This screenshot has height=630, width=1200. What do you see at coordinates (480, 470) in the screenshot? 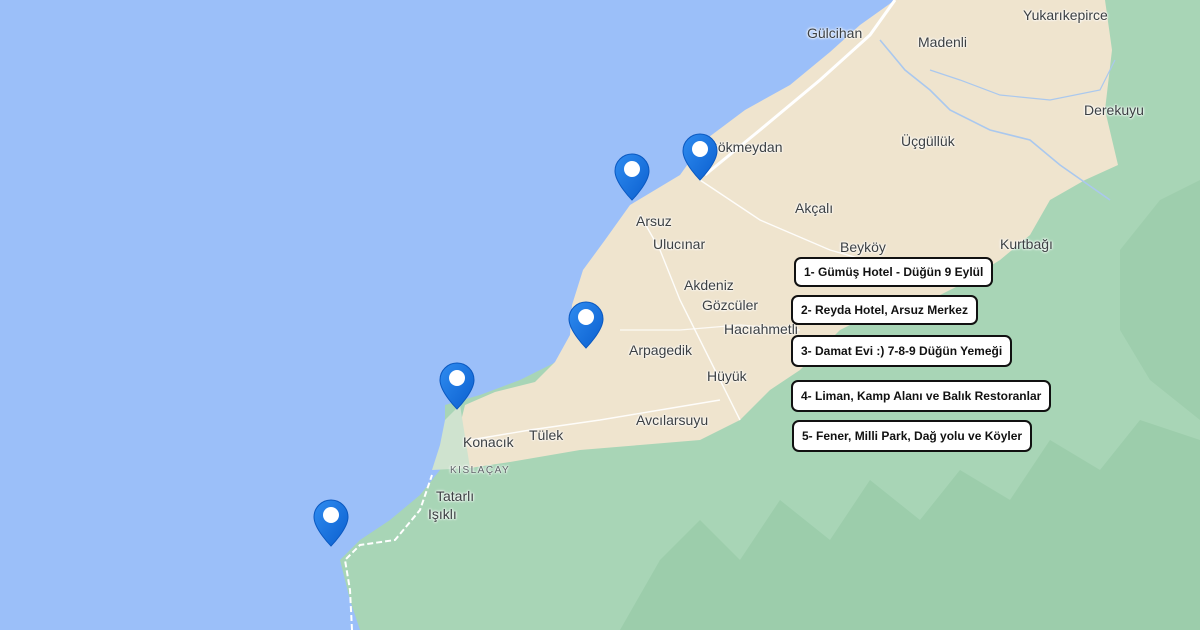
I see `place-kislacay: KISLAÇAY` at bounding box center [480, 470].